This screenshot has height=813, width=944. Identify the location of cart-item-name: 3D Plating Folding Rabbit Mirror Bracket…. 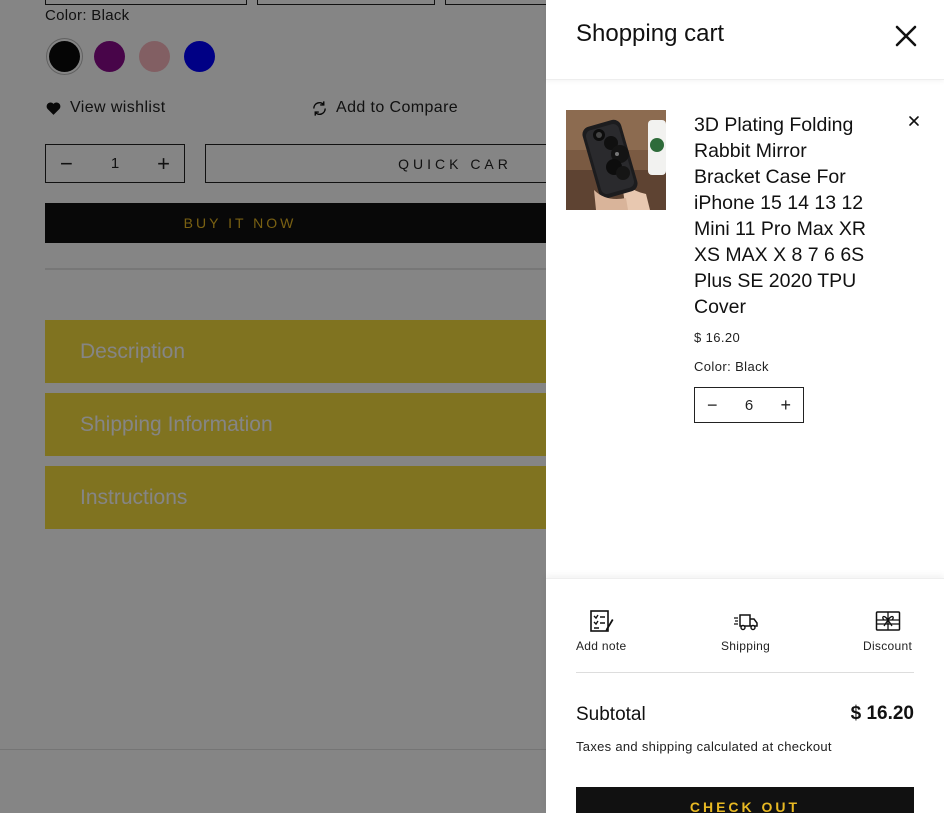
(781, 216).